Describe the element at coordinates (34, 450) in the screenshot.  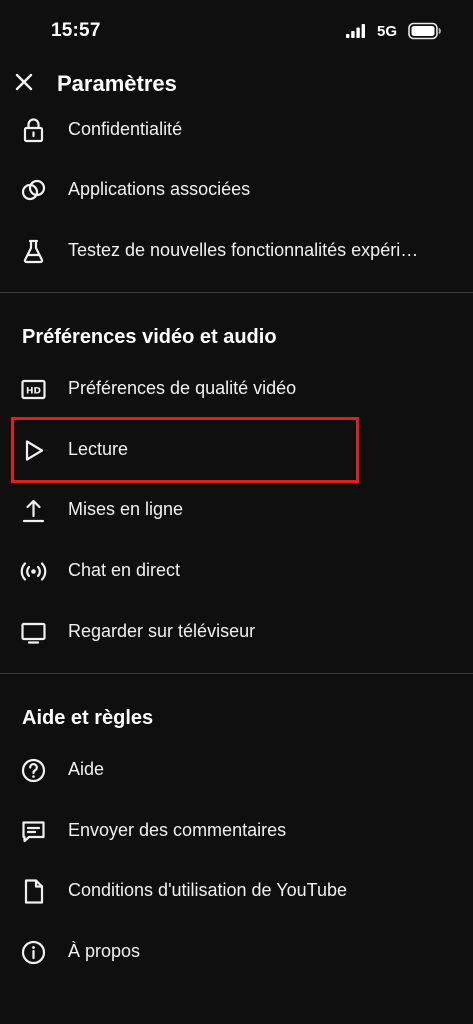
I see `play-icon` at that location.